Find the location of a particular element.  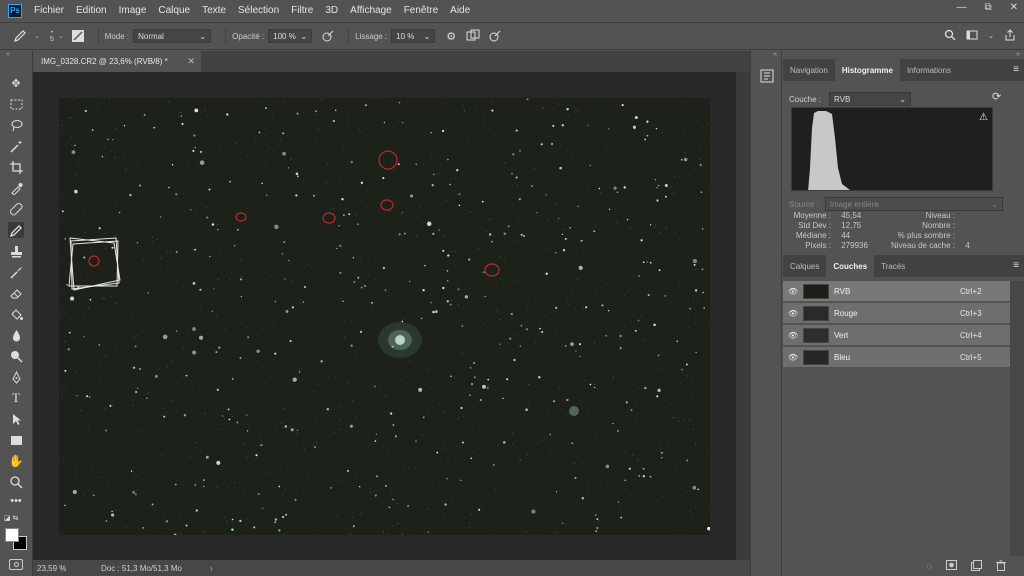

collapse-arrows-icon: » is located at coordinates (1018, 54).